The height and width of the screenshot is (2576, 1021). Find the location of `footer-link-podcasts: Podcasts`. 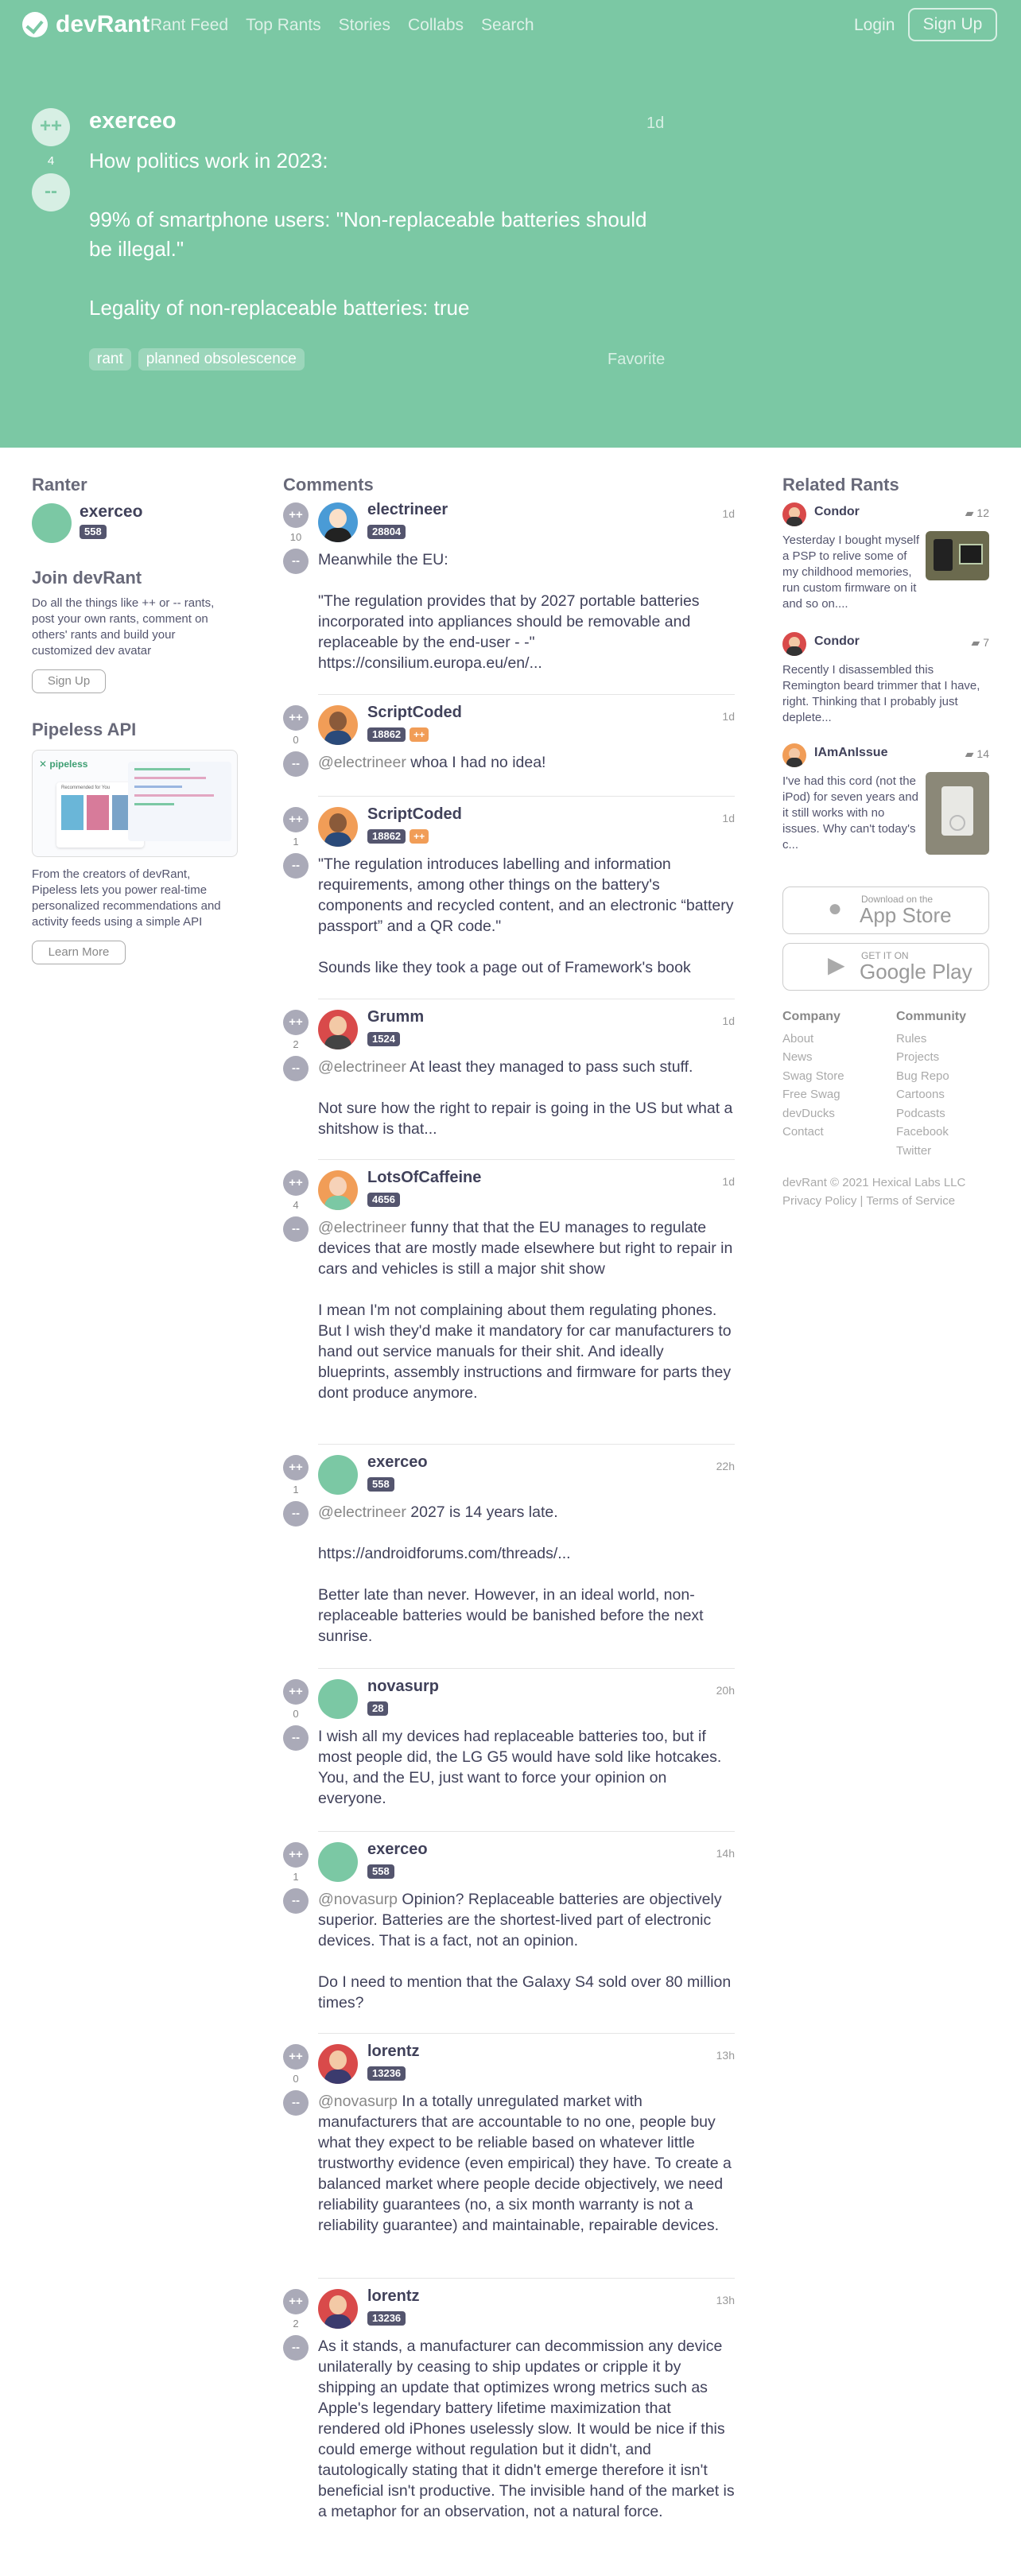

footer-link-podcasts: Podcasts is located at coordinates (931, 1114).